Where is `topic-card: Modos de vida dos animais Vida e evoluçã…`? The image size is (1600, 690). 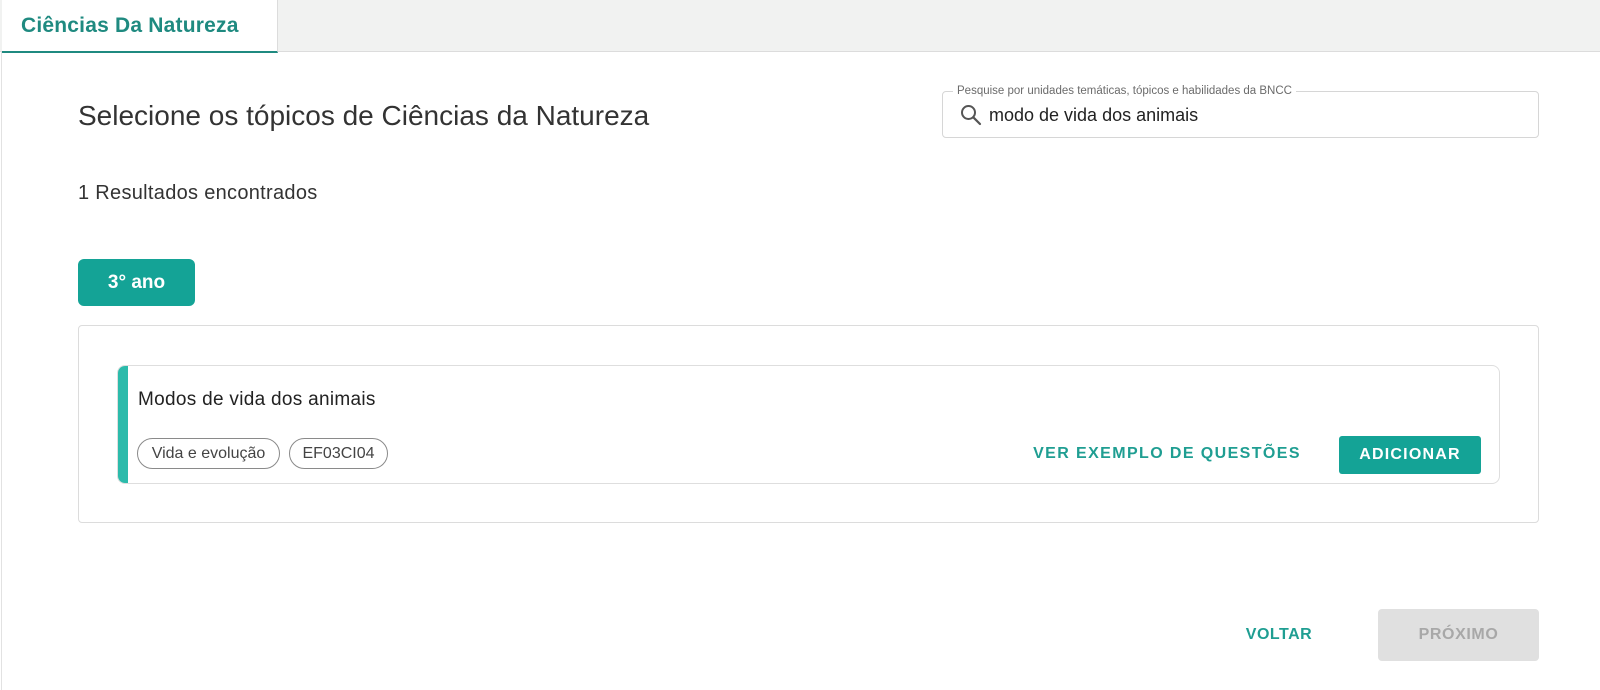 topic-card: Modos de vida dos animais Vida e evoluçã… is located at coordinates (808, 424).